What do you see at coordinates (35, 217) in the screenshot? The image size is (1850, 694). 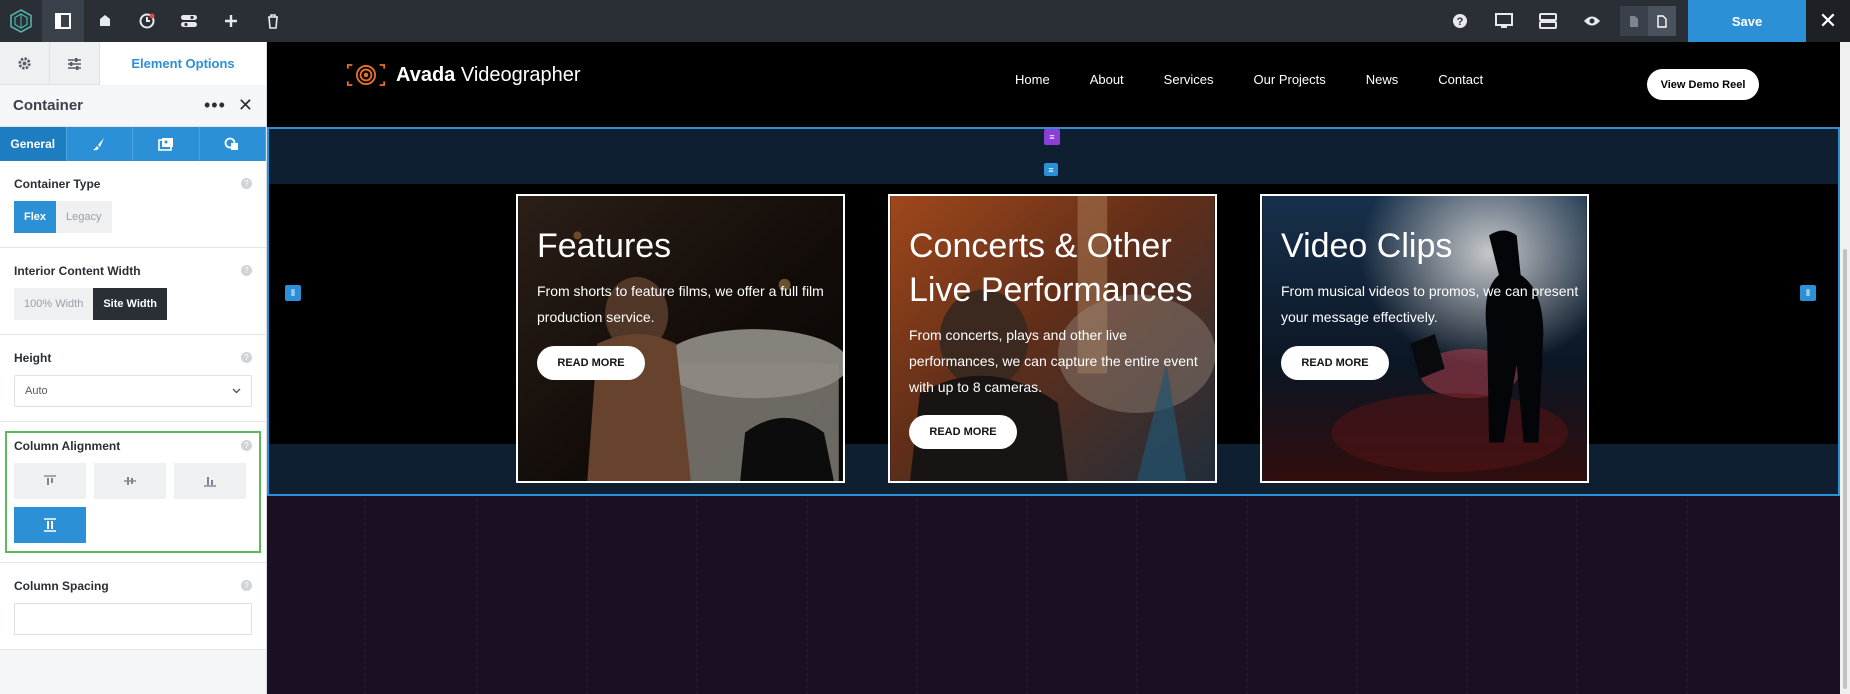 I see `container-type-flex: Flex` at bounding box center [35, 217].